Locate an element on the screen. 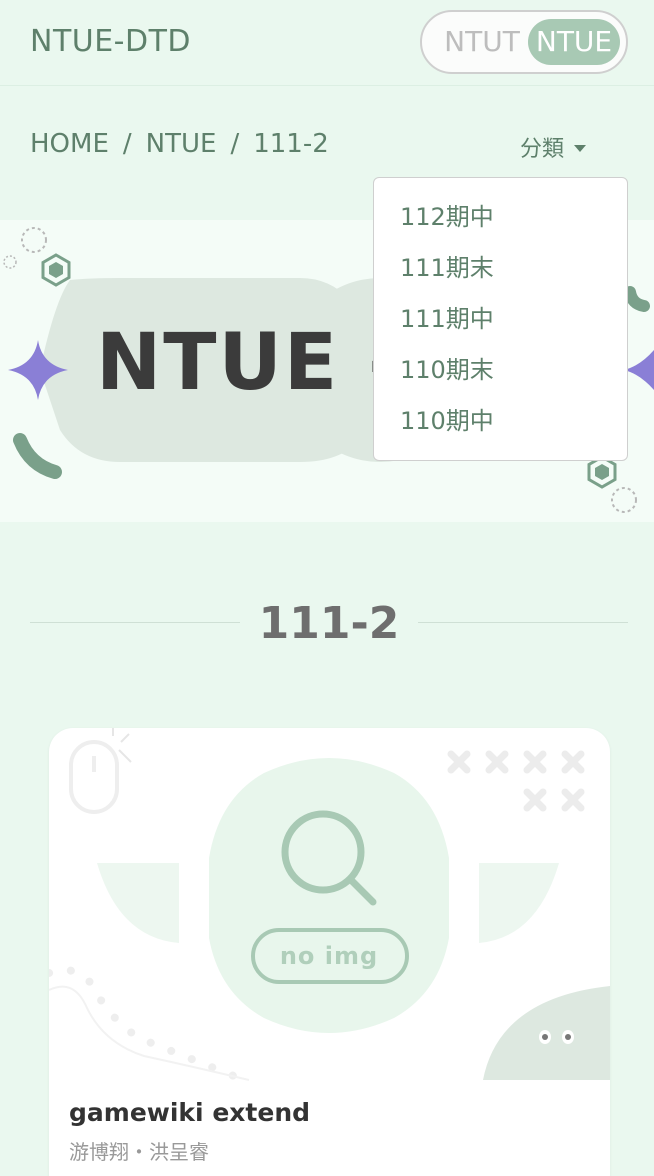 The height and width of the screenshot is (1176, 654). x-marks-icon is located at coordinates (516, 781).